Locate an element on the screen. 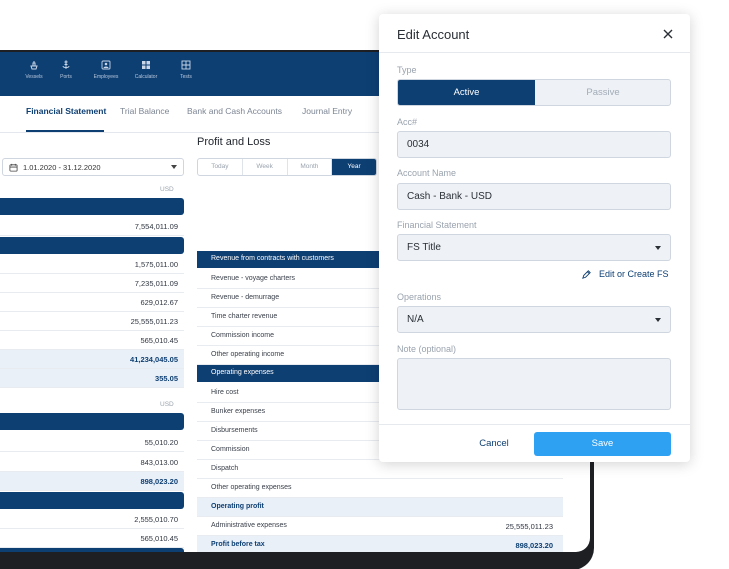 This screenshot has width=729, height=569. row-value: 55,010.20 is located at coordinates (161, 442).